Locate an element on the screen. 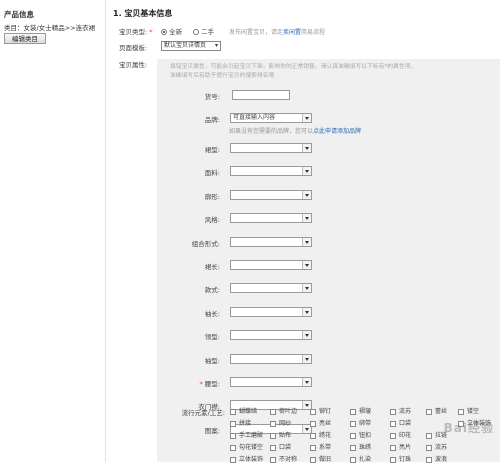 The image size is (500, 463). attr-label: 袖长: is located at coordinates (212, 314).